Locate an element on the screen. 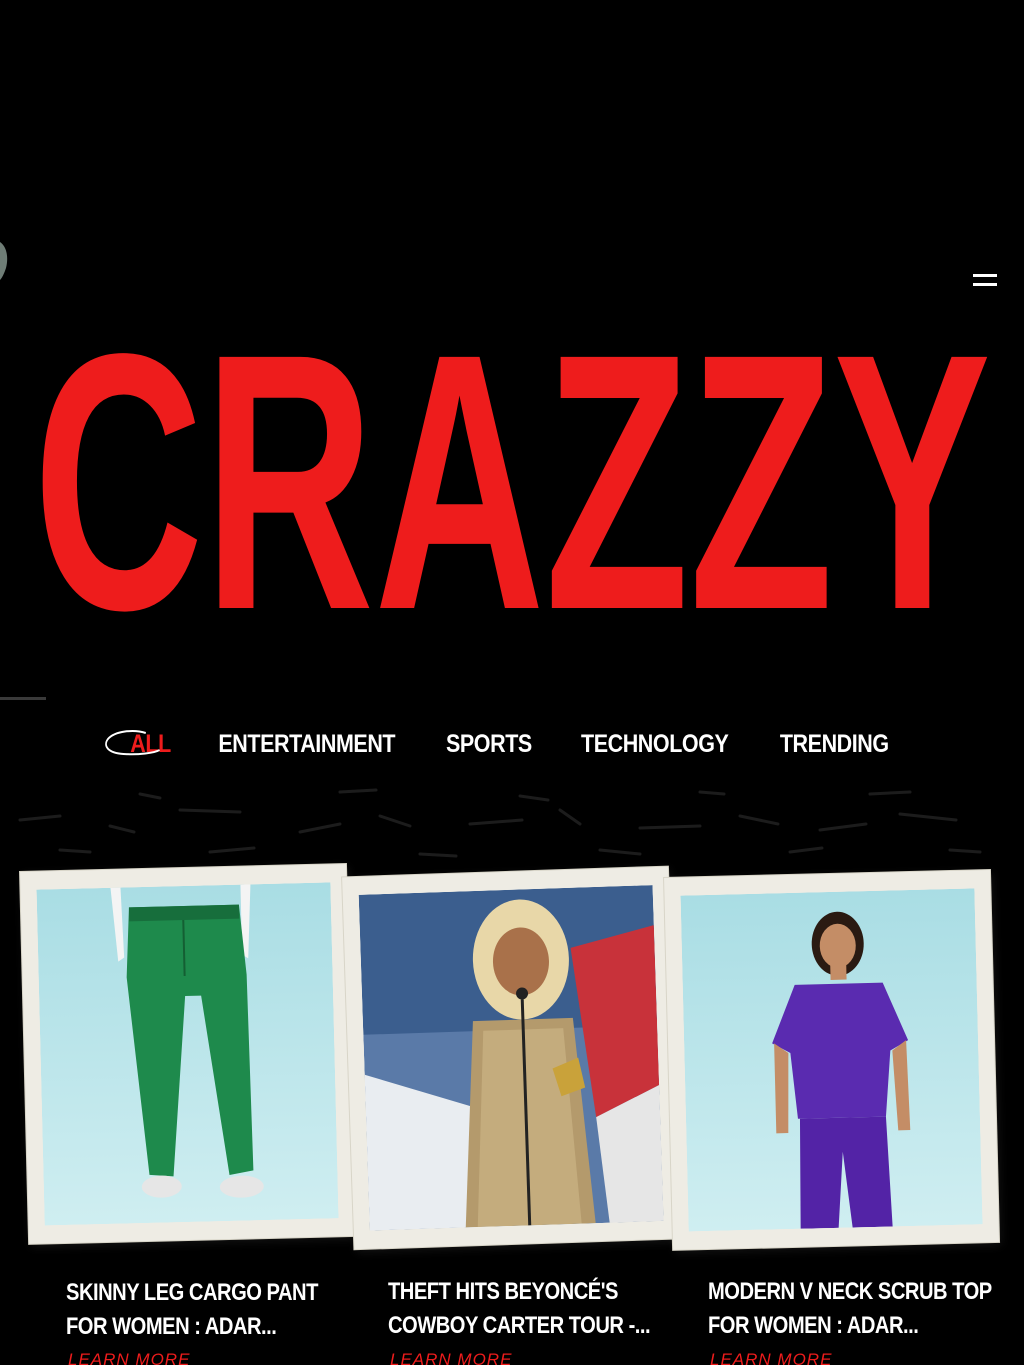  nav-item-trending: TRENDING is located at coordinates (834, 744).